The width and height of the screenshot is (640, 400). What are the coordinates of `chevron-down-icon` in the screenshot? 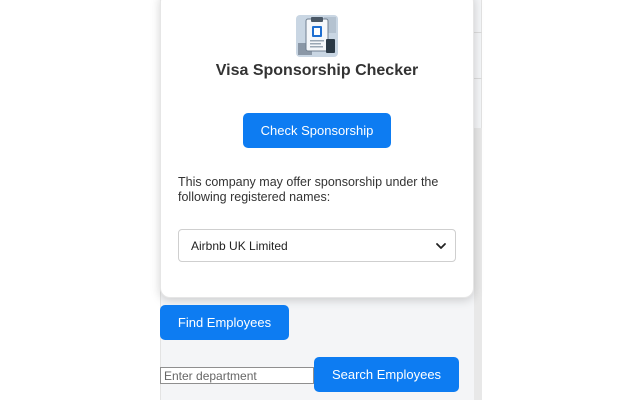 It's located at (441, 245).